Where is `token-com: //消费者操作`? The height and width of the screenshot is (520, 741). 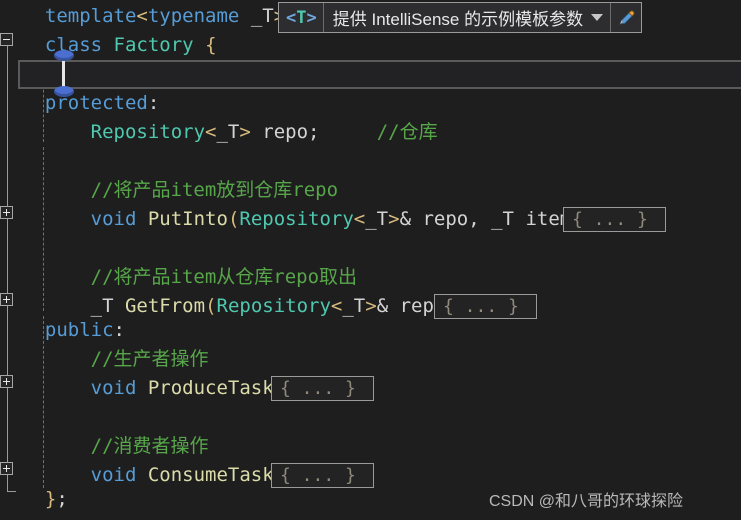 token-com: //消费者操作 is located at coordinates (149, 446).